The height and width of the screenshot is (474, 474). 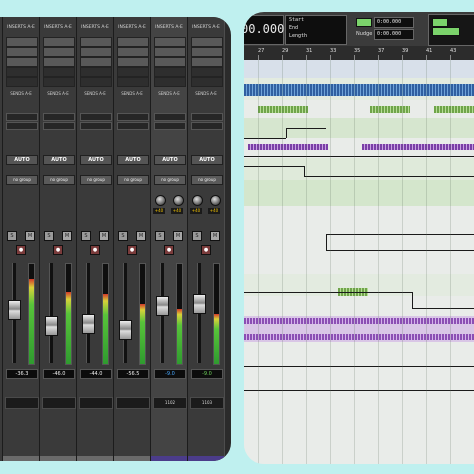 I want to click on nudge-value: 0:00.000, so click(x=394, y=34).